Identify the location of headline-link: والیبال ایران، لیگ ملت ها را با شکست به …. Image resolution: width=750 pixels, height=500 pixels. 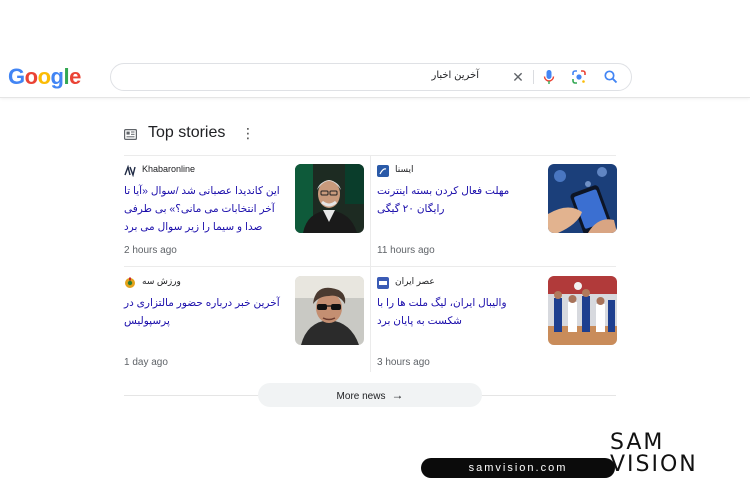
(456, 312).